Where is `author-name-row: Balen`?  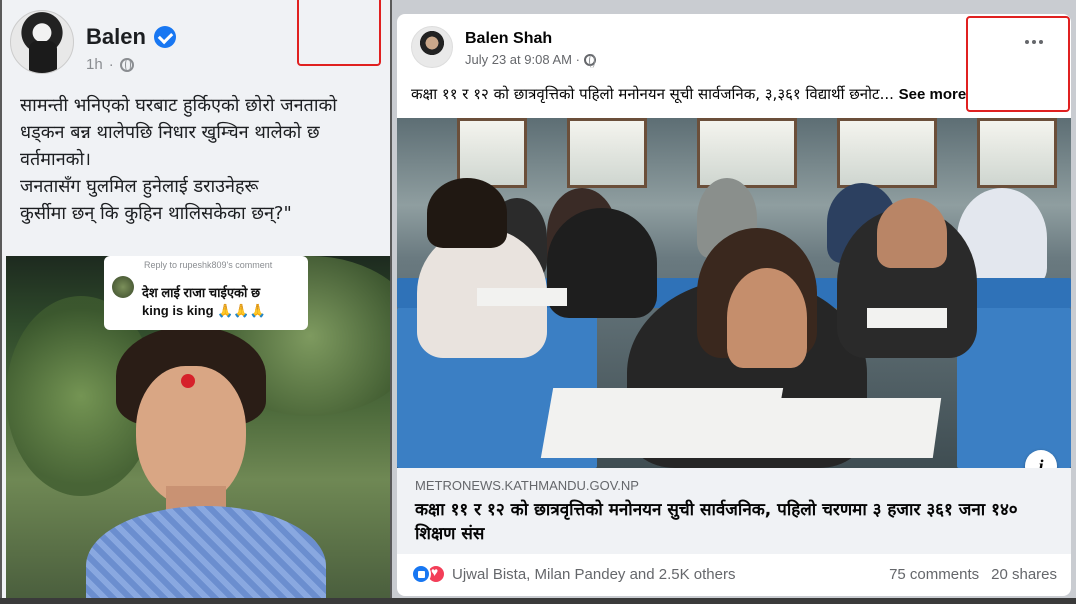
author-name-row: Balen is located at coordinates (131, 37).